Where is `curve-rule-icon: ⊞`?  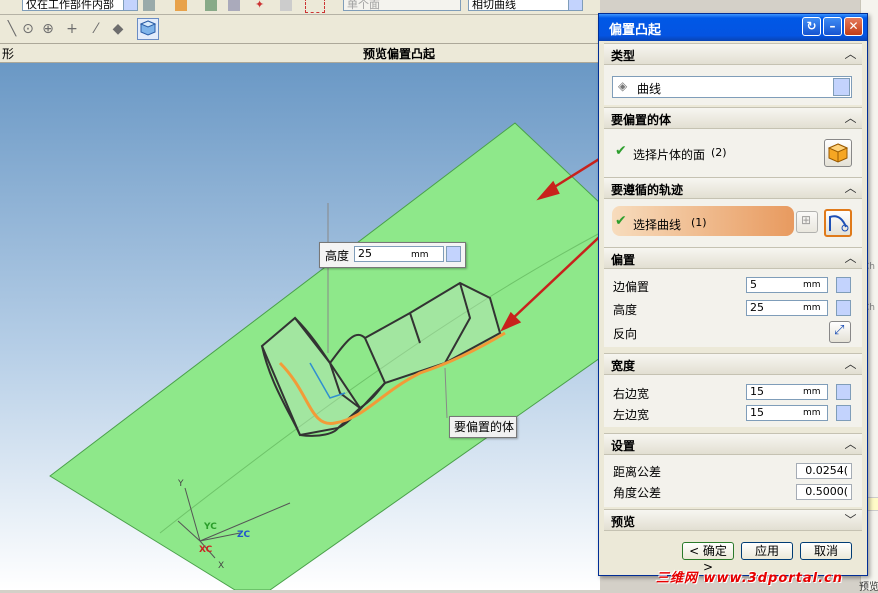
curve-rule-icon: ⊞ is located at coordinates (806, 220).